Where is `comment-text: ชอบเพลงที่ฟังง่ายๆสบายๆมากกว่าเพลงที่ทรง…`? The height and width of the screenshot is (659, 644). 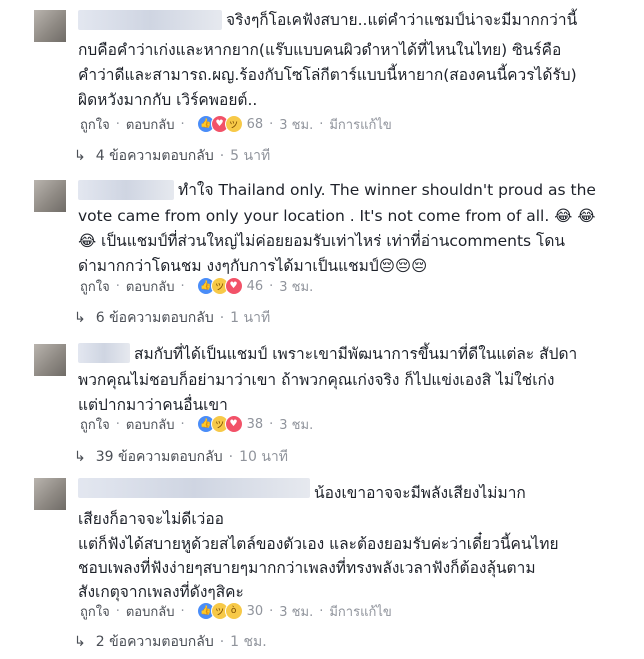 comment-text: ชอบเพลงที่ฟังง่ายๆสบายๆมากกว่าเพลงที่ทรง… is located at coordinates (307, 568).